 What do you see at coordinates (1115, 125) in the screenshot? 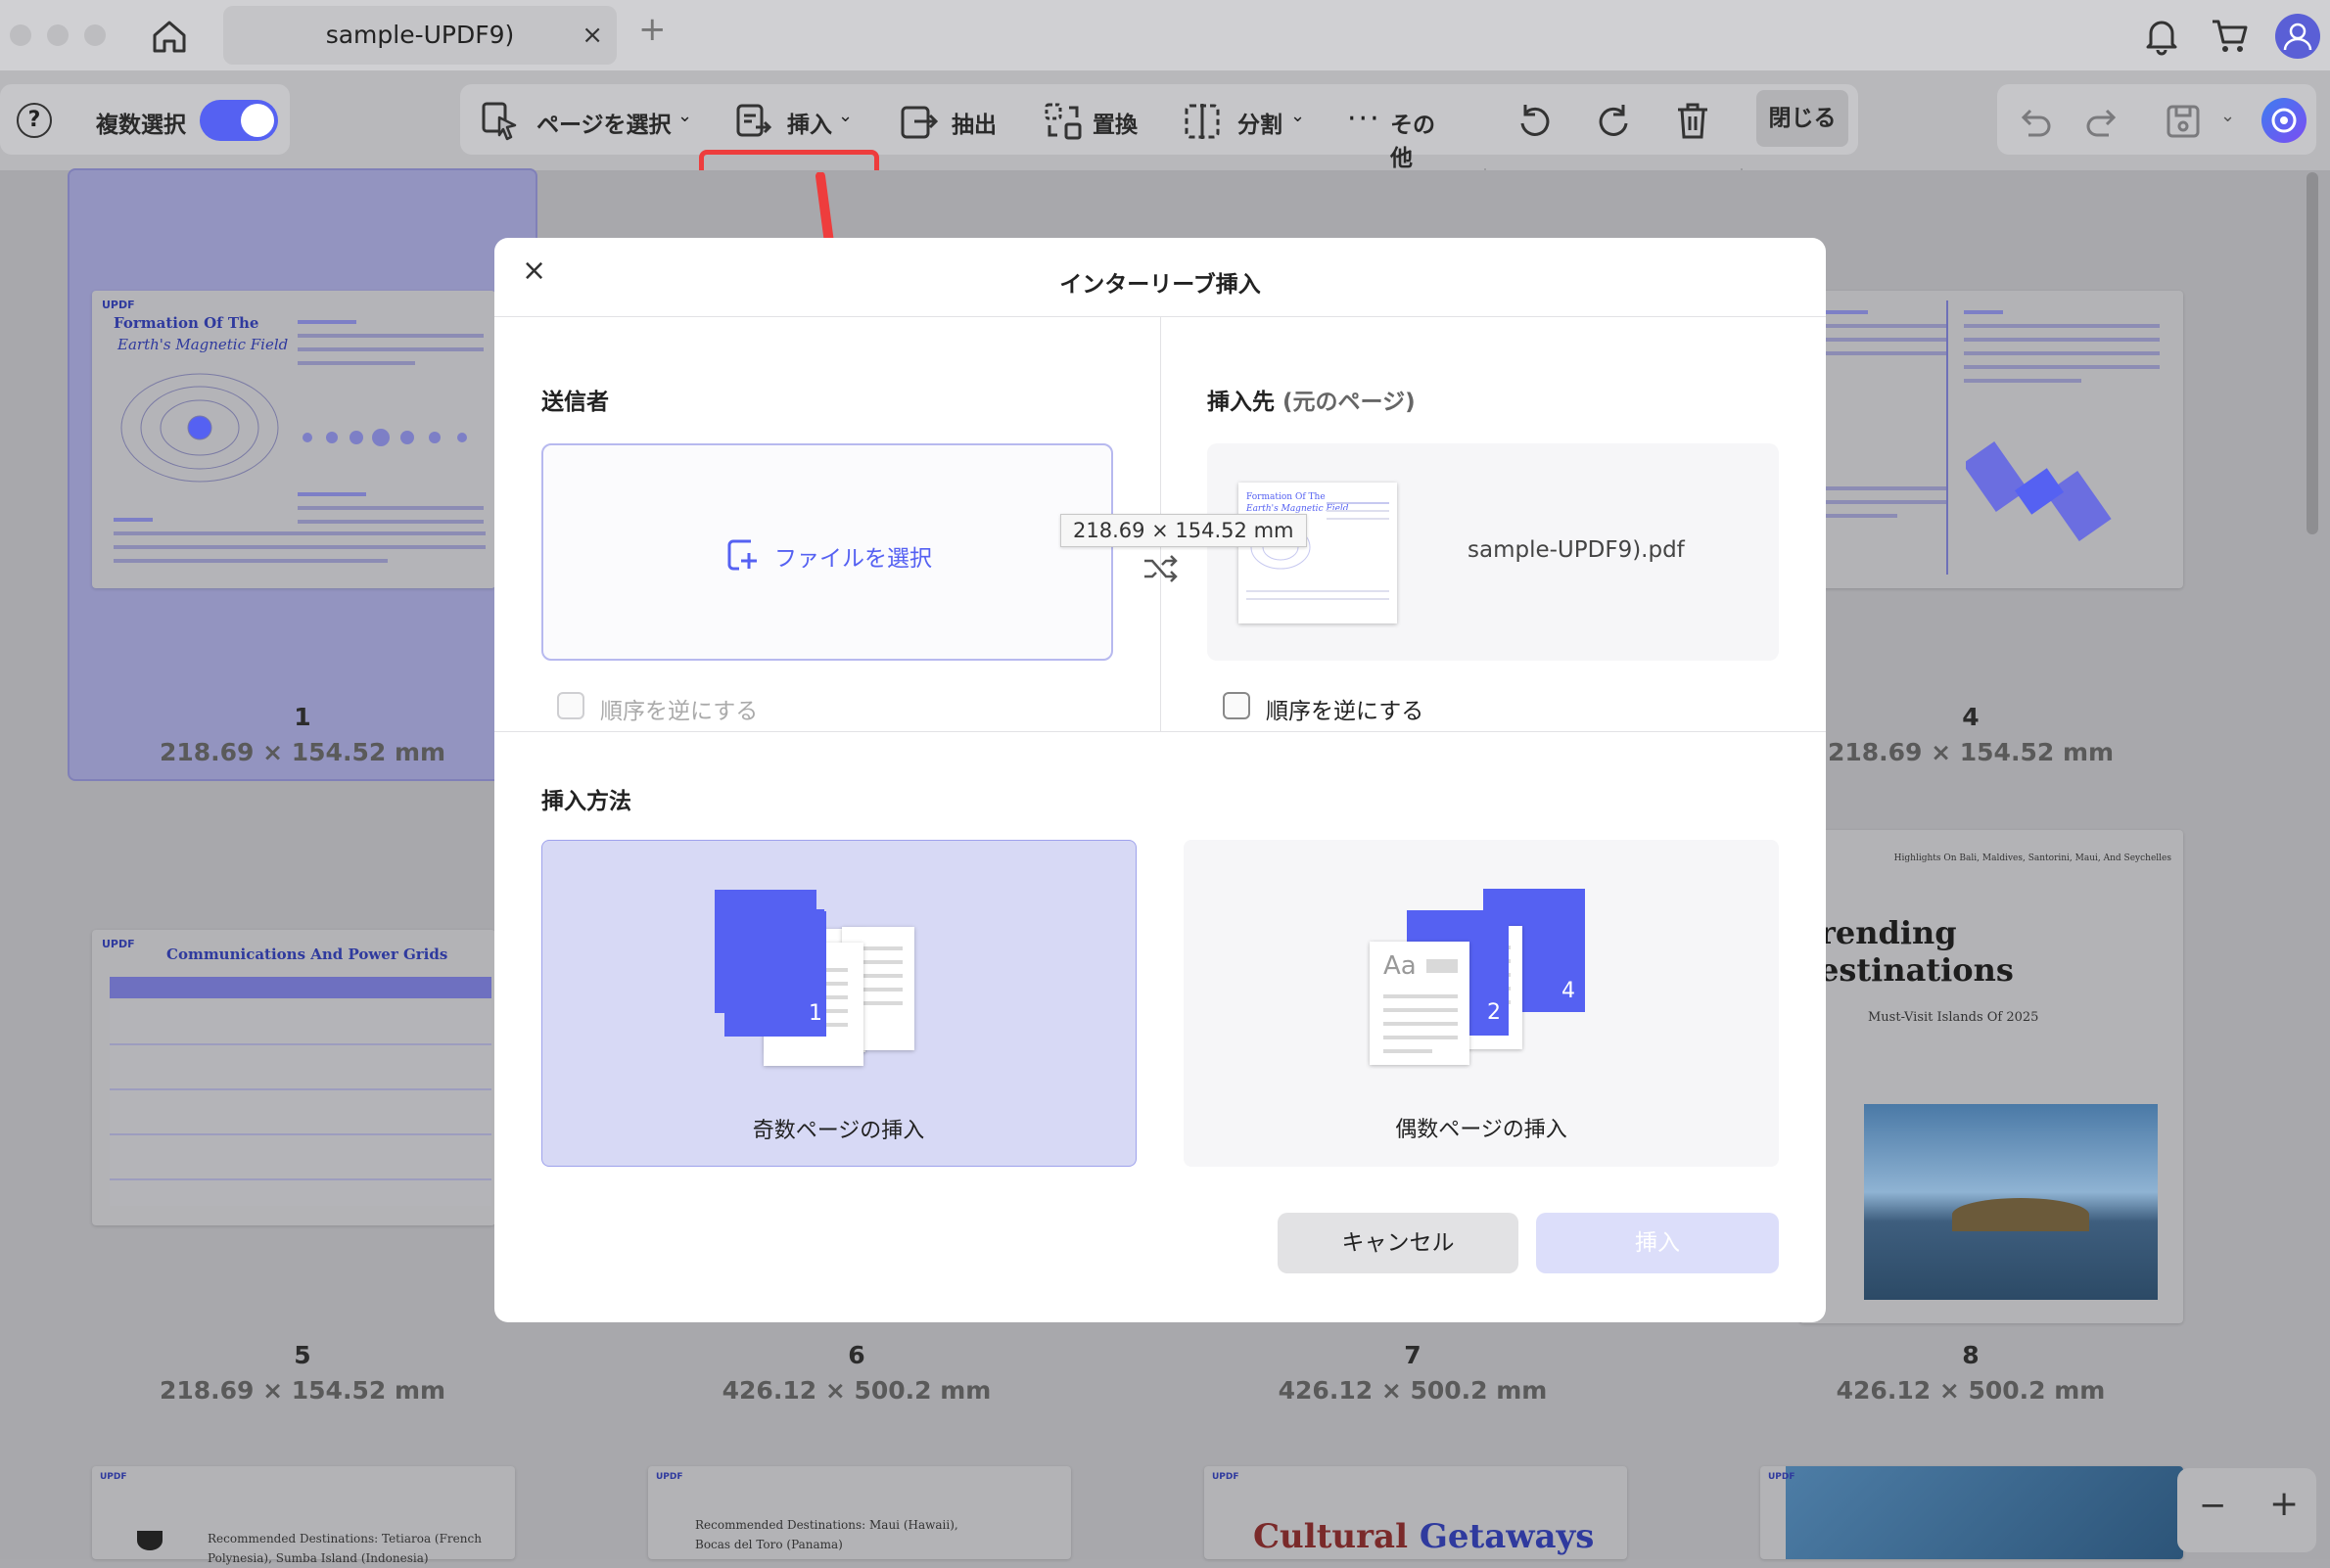
I see `replace-label: 置換` at bounding box center [1115, 125].